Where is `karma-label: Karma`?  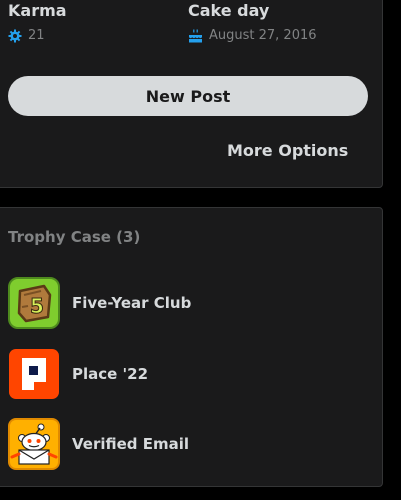 karma-label: Karma is located at coordinates (37, 10).